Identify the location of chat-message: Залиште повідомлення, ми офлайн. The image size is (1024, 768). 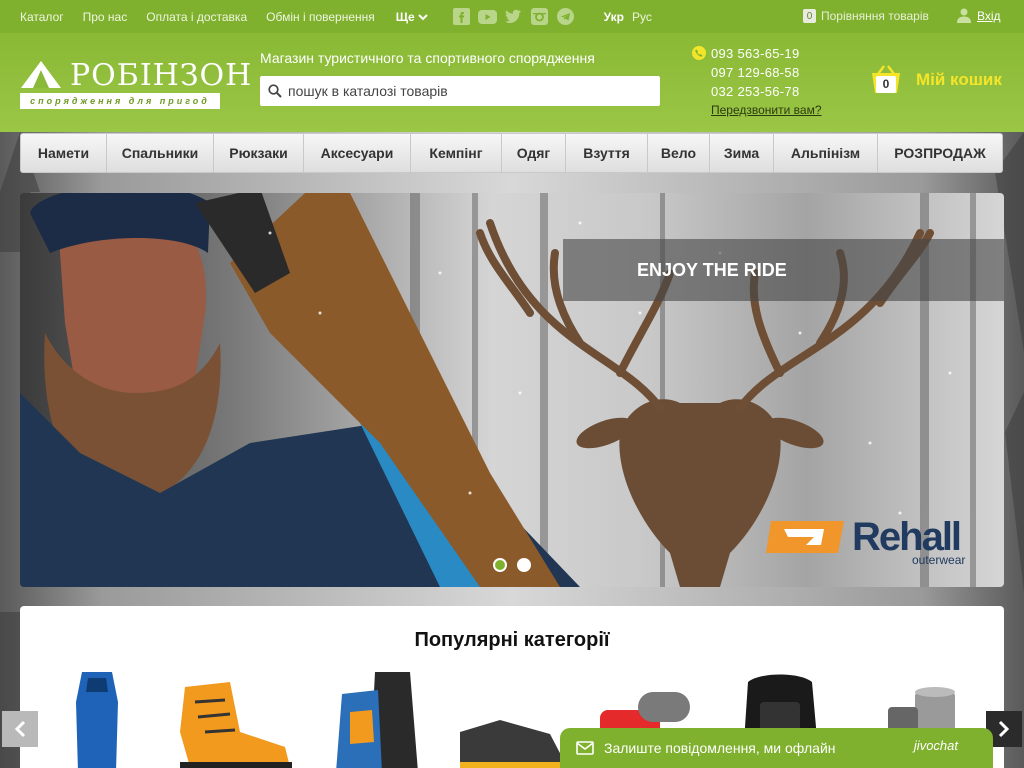
(720, 748).